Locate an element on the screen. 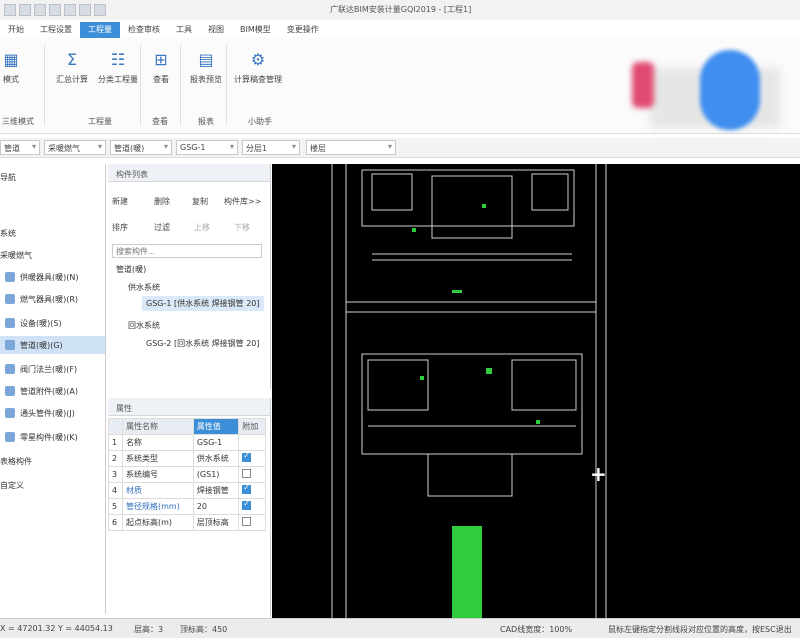  crosshair-cursor-icon: + is located at coordinates (598, 474).